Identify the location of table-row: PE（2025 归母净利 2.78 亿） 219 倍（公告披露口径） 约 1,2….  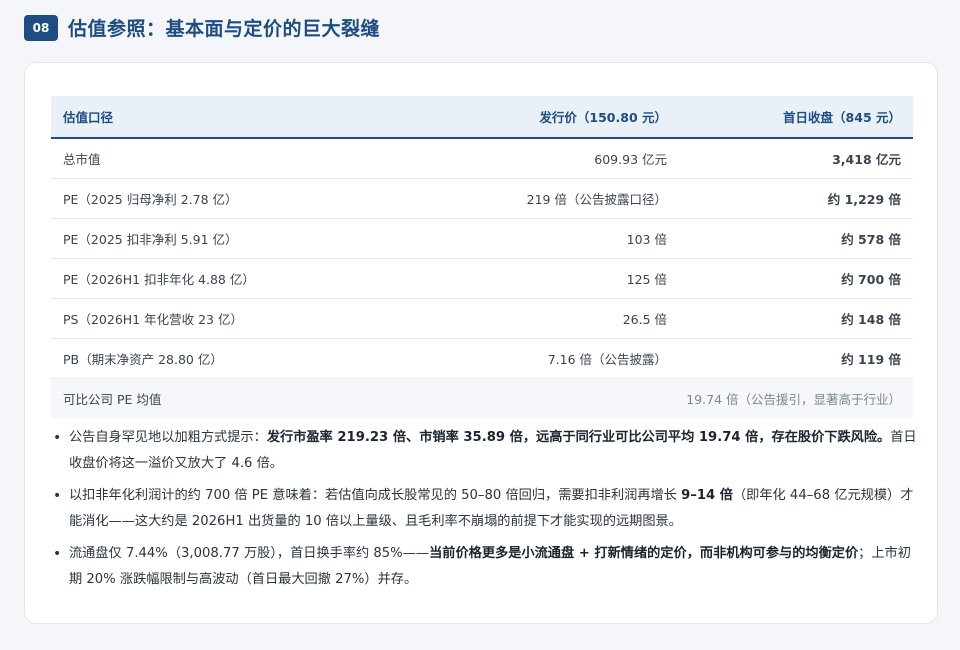
(482, 198).